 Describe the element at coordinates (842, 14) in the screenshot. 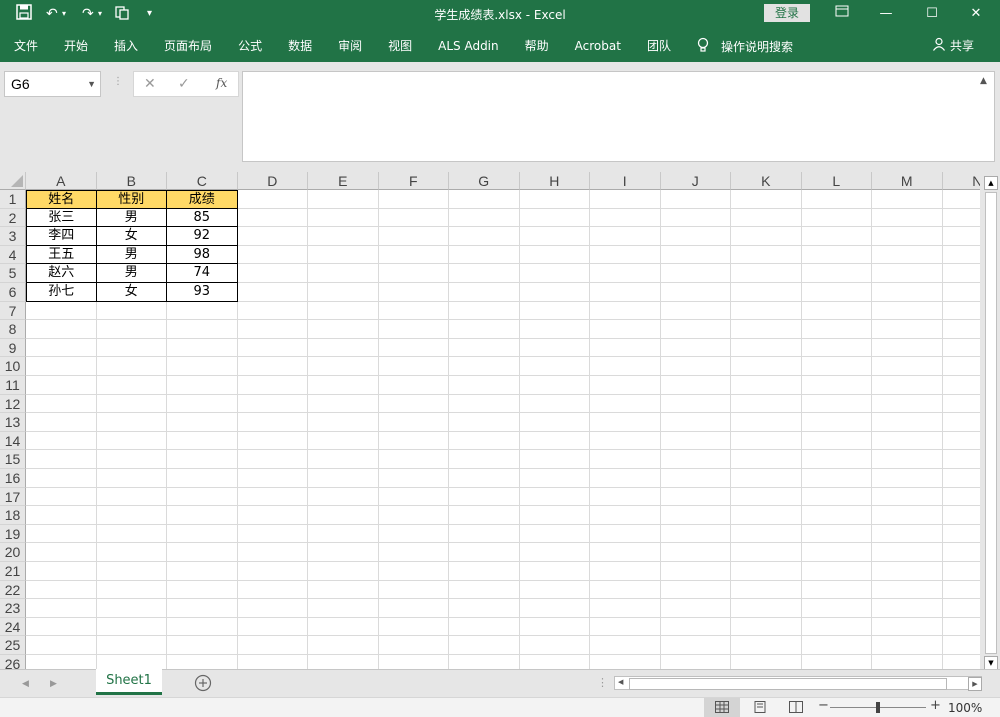

I see `ribbon-display-icon` at that location.